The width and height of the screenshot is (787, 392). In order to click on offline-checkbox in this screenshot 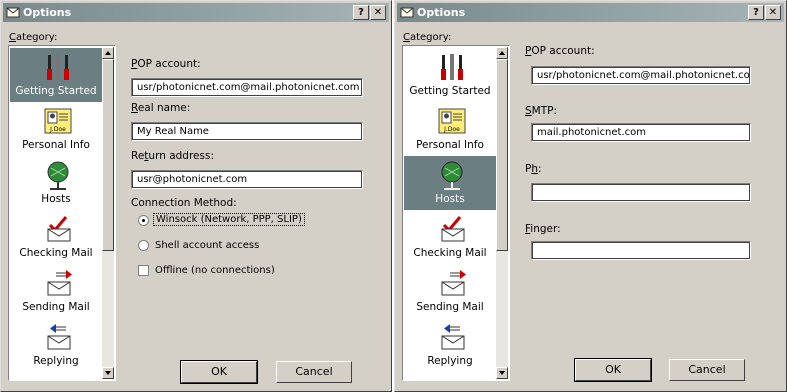, I will do `click(143, 270)`.